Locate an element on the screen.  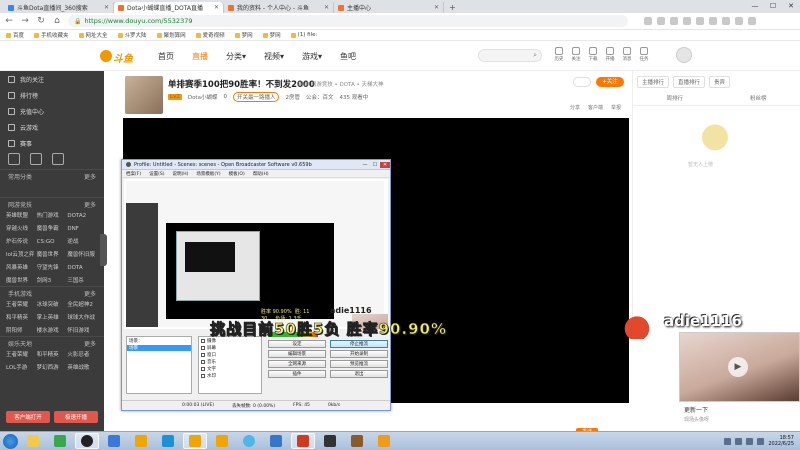
client-link: 客户端 is located at coordinates (595, 107).